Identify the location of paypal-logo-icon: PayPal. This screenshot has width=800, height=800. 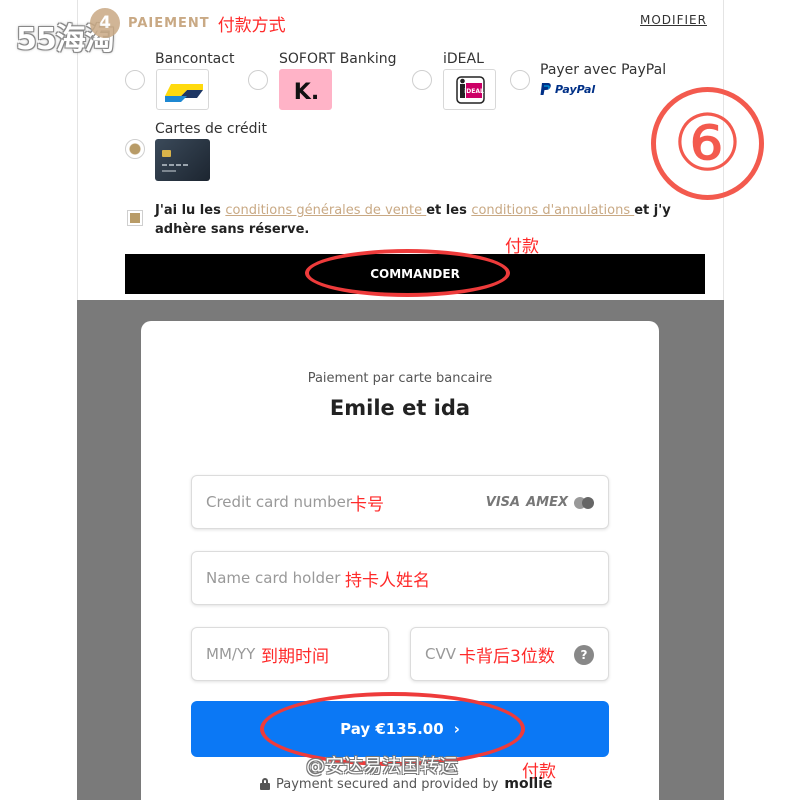
(567, 89).